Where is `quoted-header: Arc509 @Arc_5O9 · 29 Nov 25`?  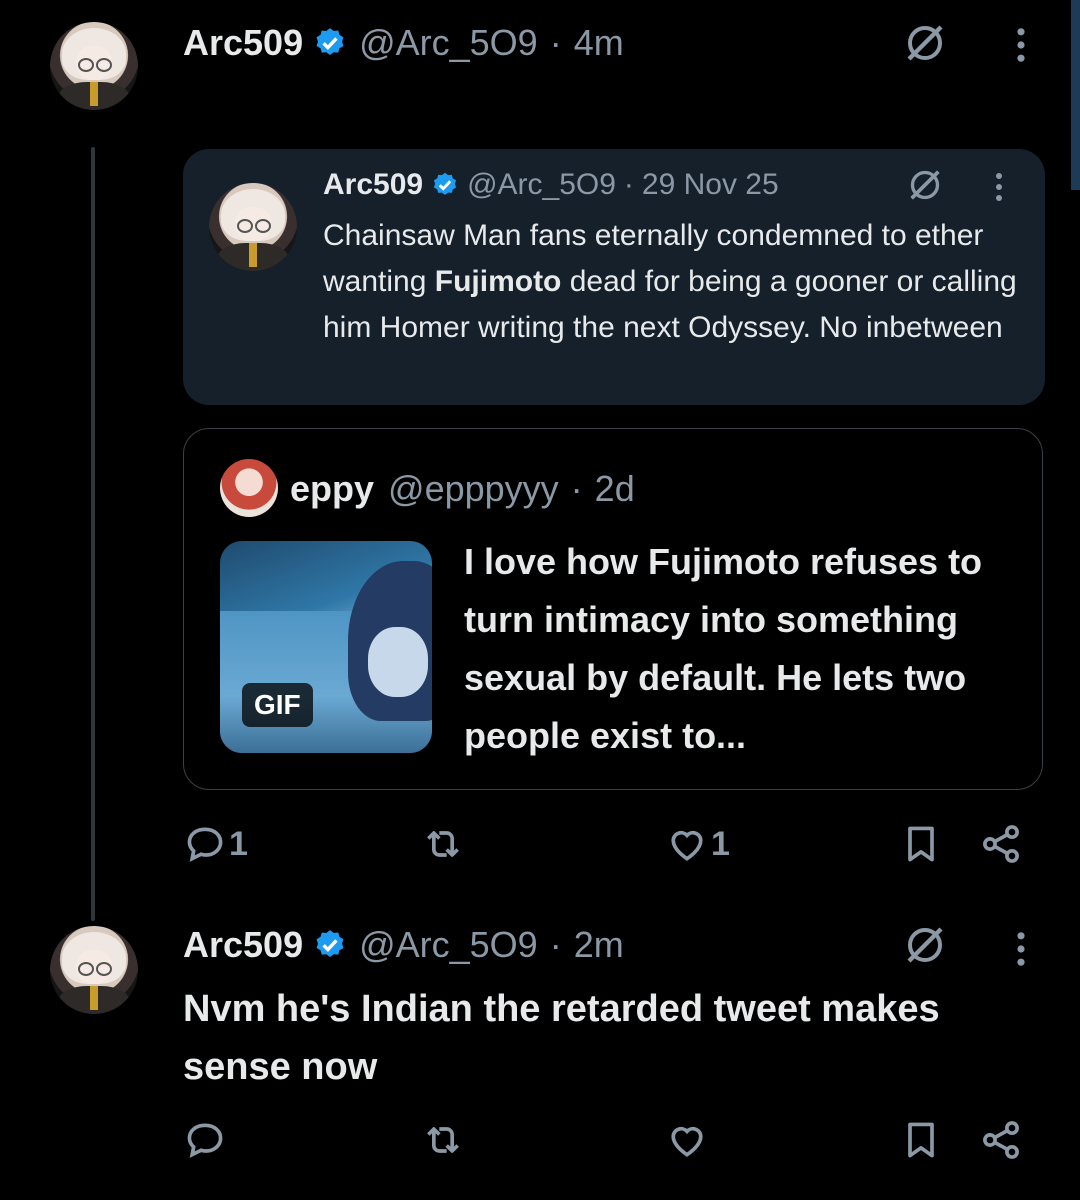
quoted-header: Arc509 @Arc_5O9 · 29 Nov 25 is located at coordinates (551, 185).